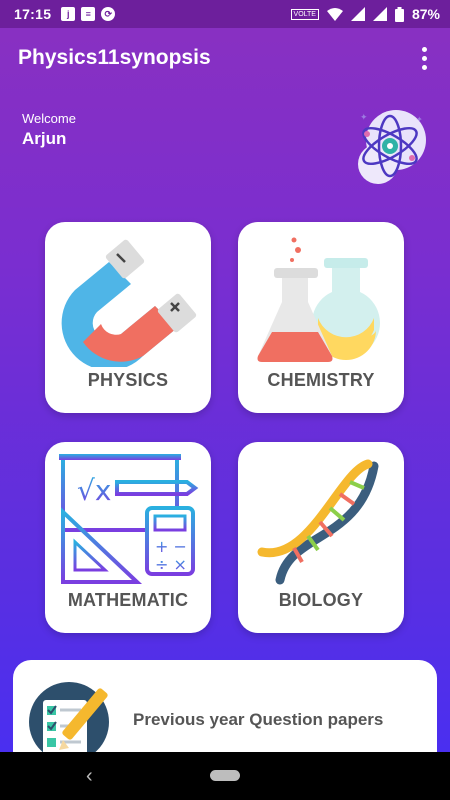 This screenshot has width=450, height=800. What do you see at coordinates (68, 14) in the screenshot?
I see `myjio-icon: j` at bounding box center [68, 14].